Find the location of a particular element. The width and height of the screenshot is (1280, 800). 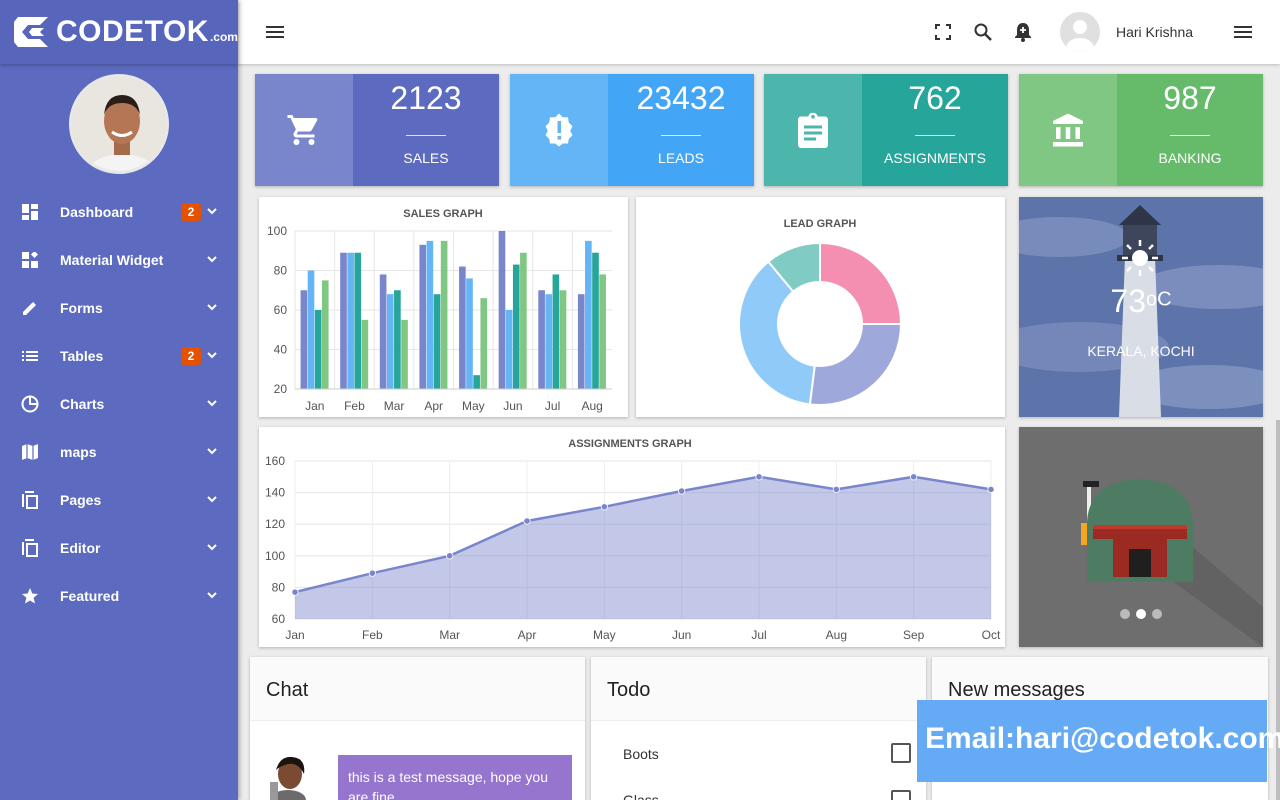

chart-title: LEAD GRAPH is located at coordinates (820, 224).